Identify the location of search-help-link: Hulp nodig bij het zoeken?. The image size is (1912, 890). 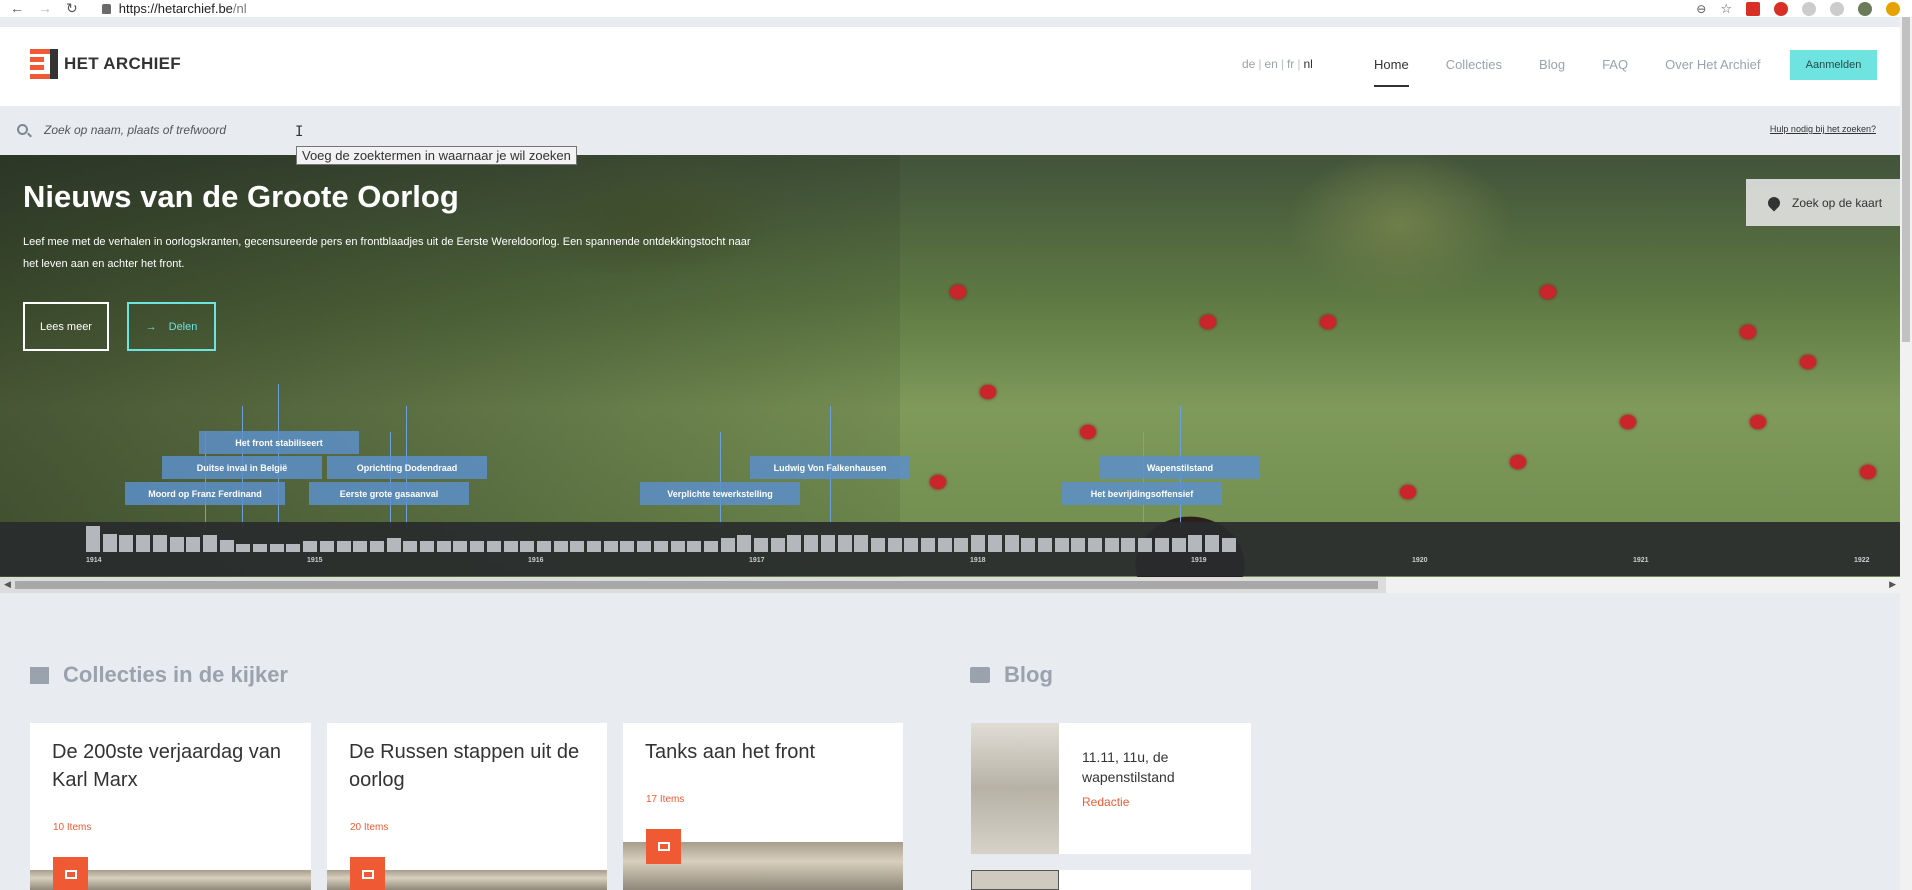
(1823, 129).